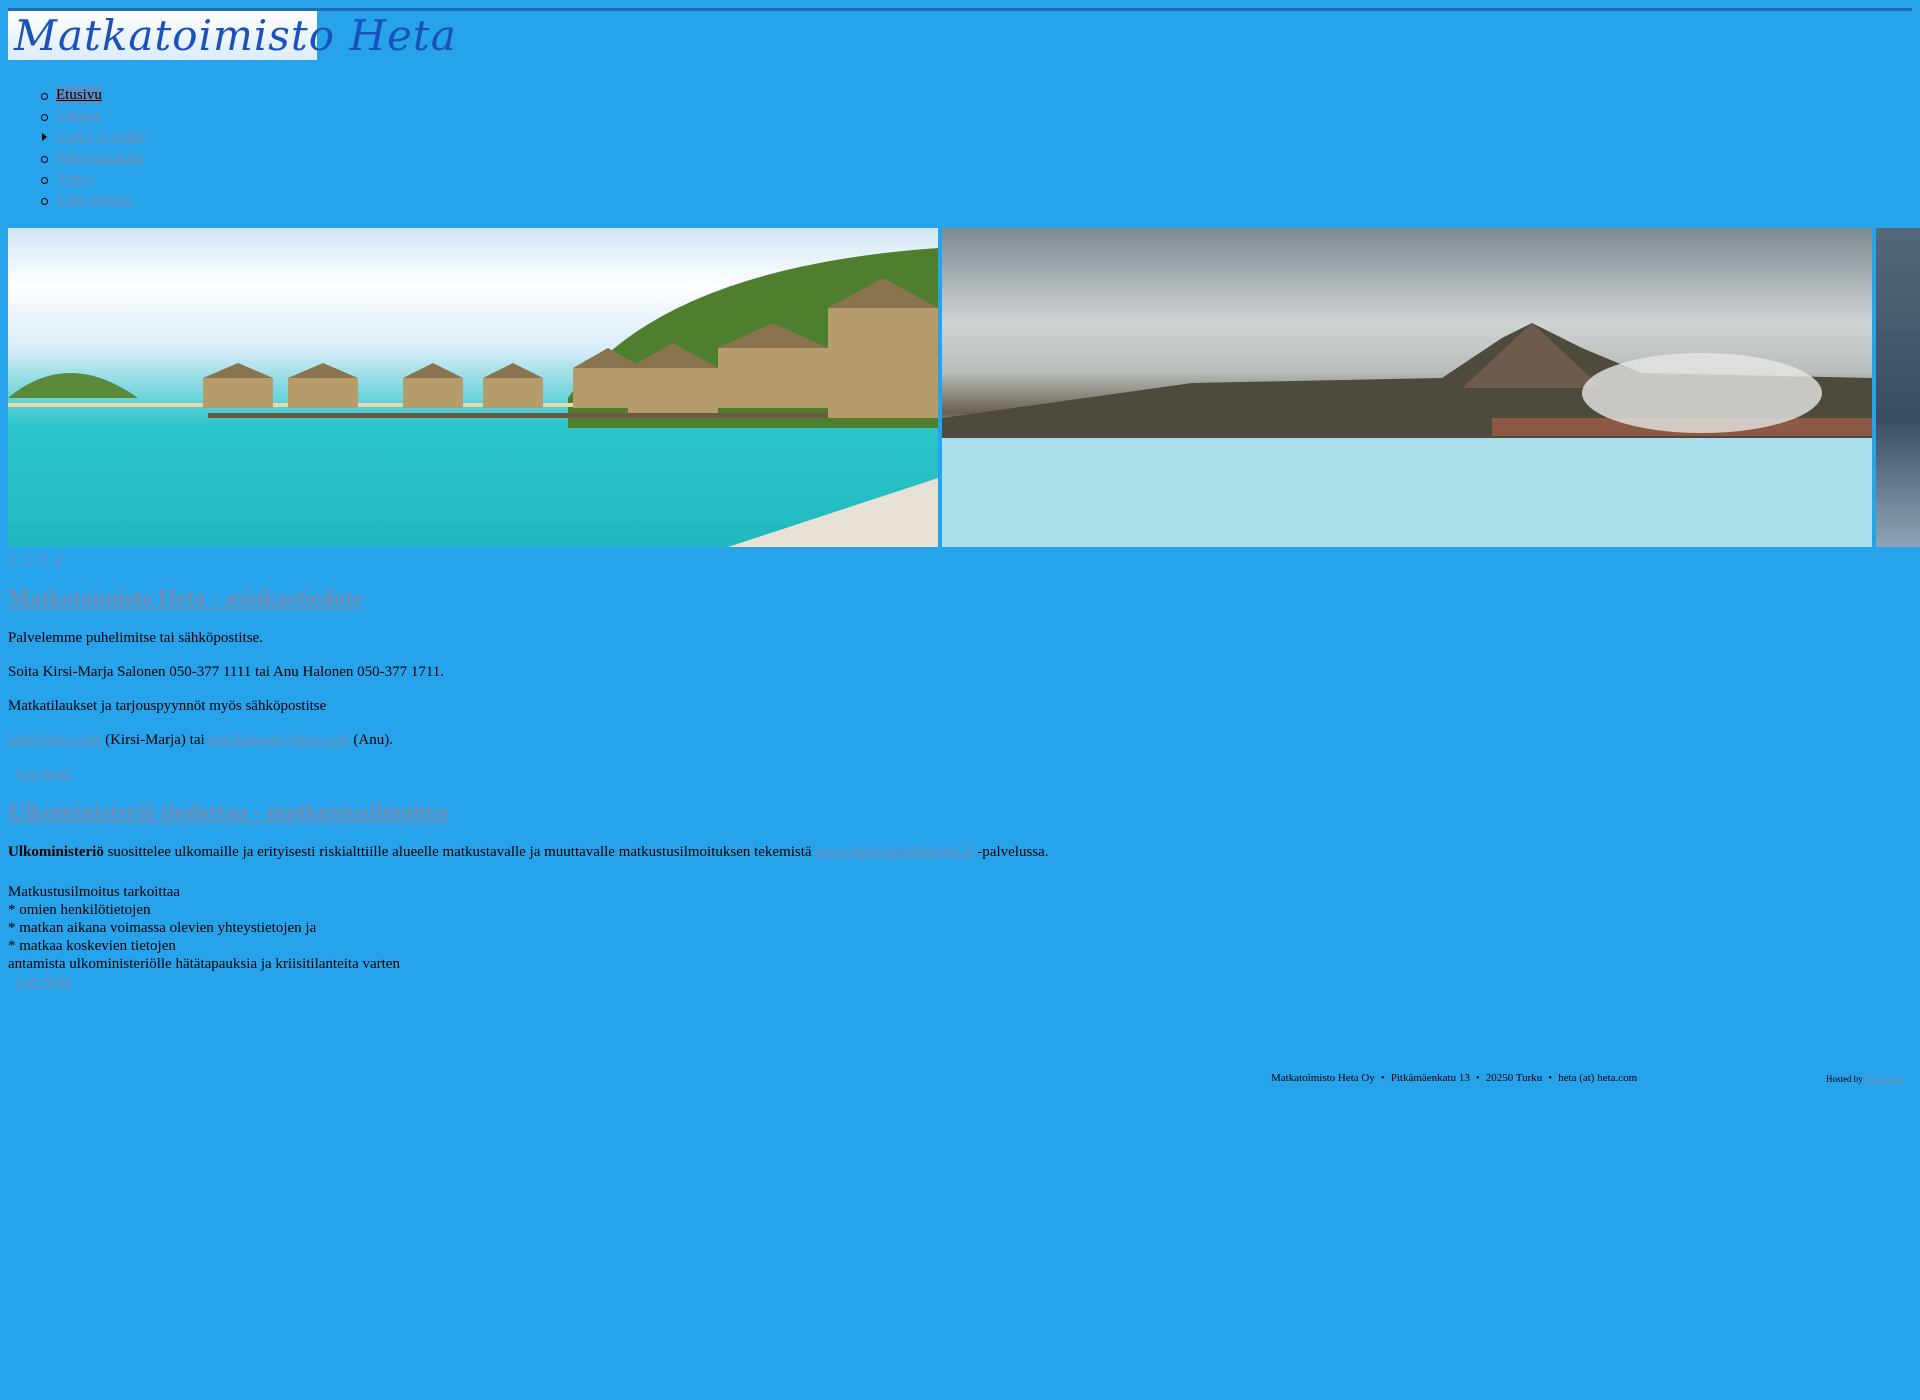  I want to click on nav-item-yhteystiedot: Yhteystiedot, so click(93, 200).